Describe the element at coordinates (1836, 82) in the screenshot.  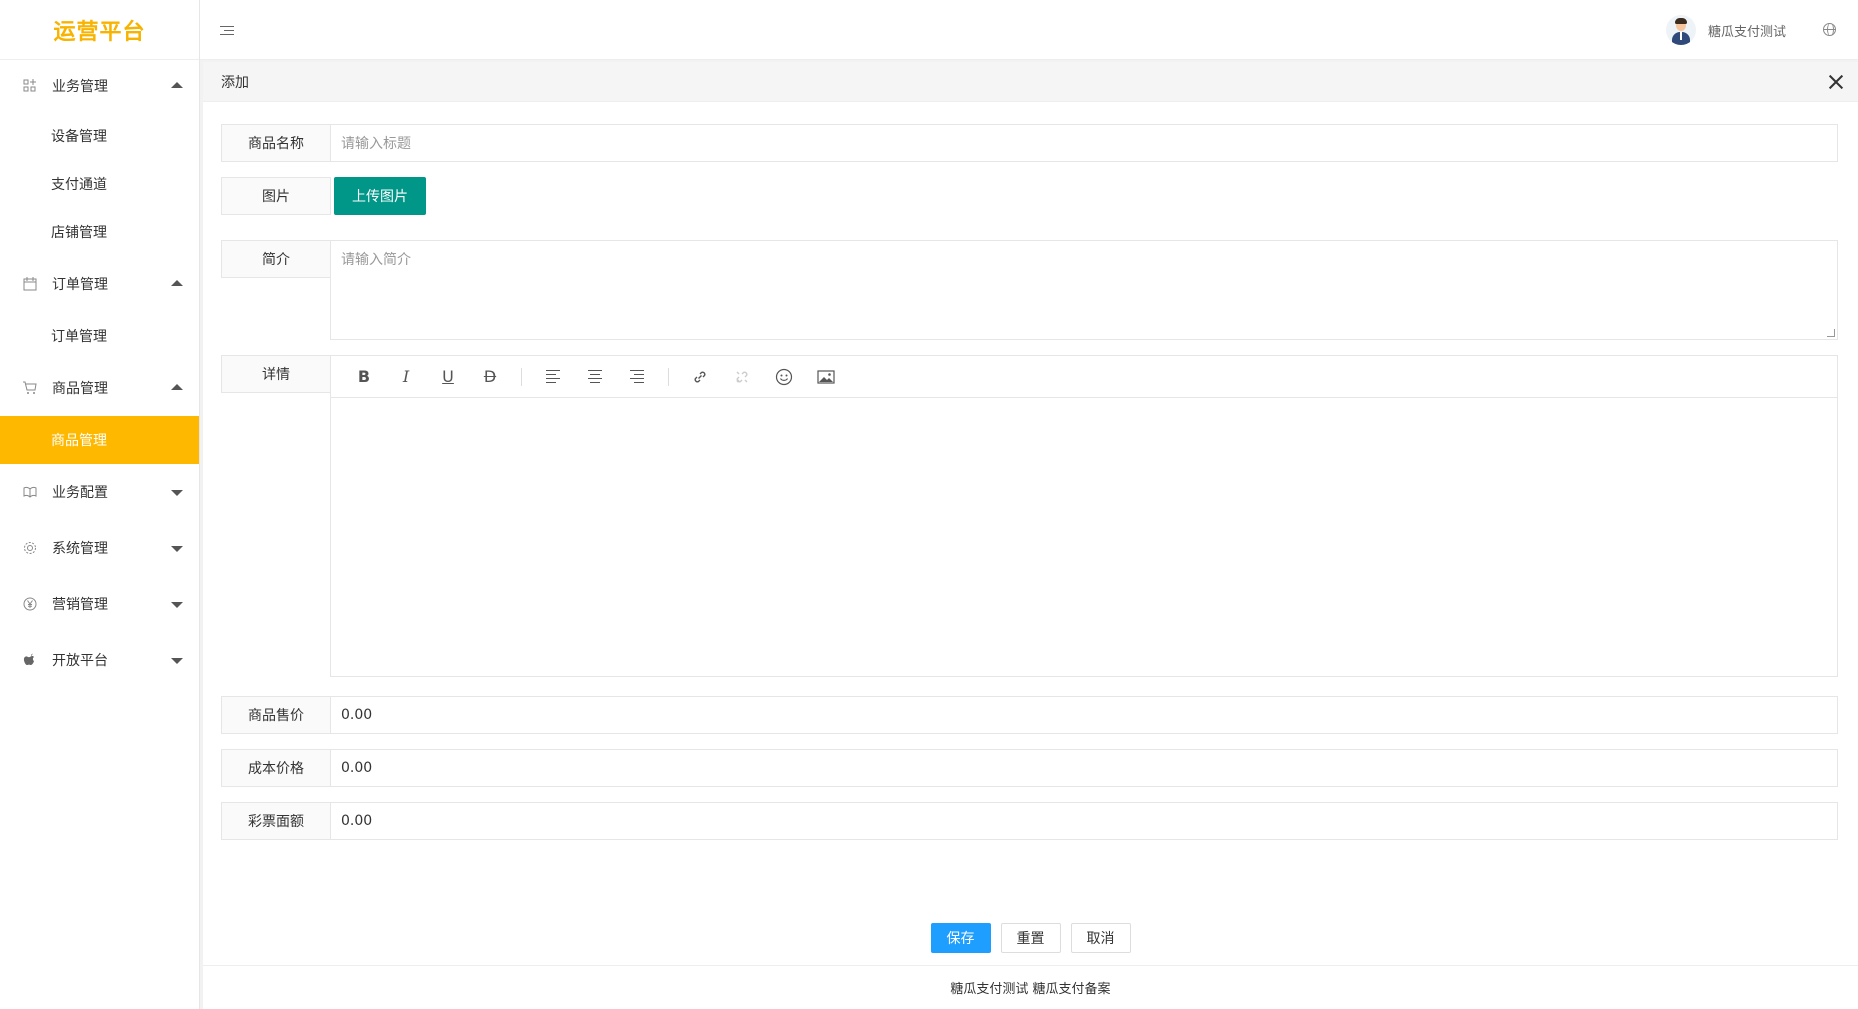
I see `close-icon` at that location.